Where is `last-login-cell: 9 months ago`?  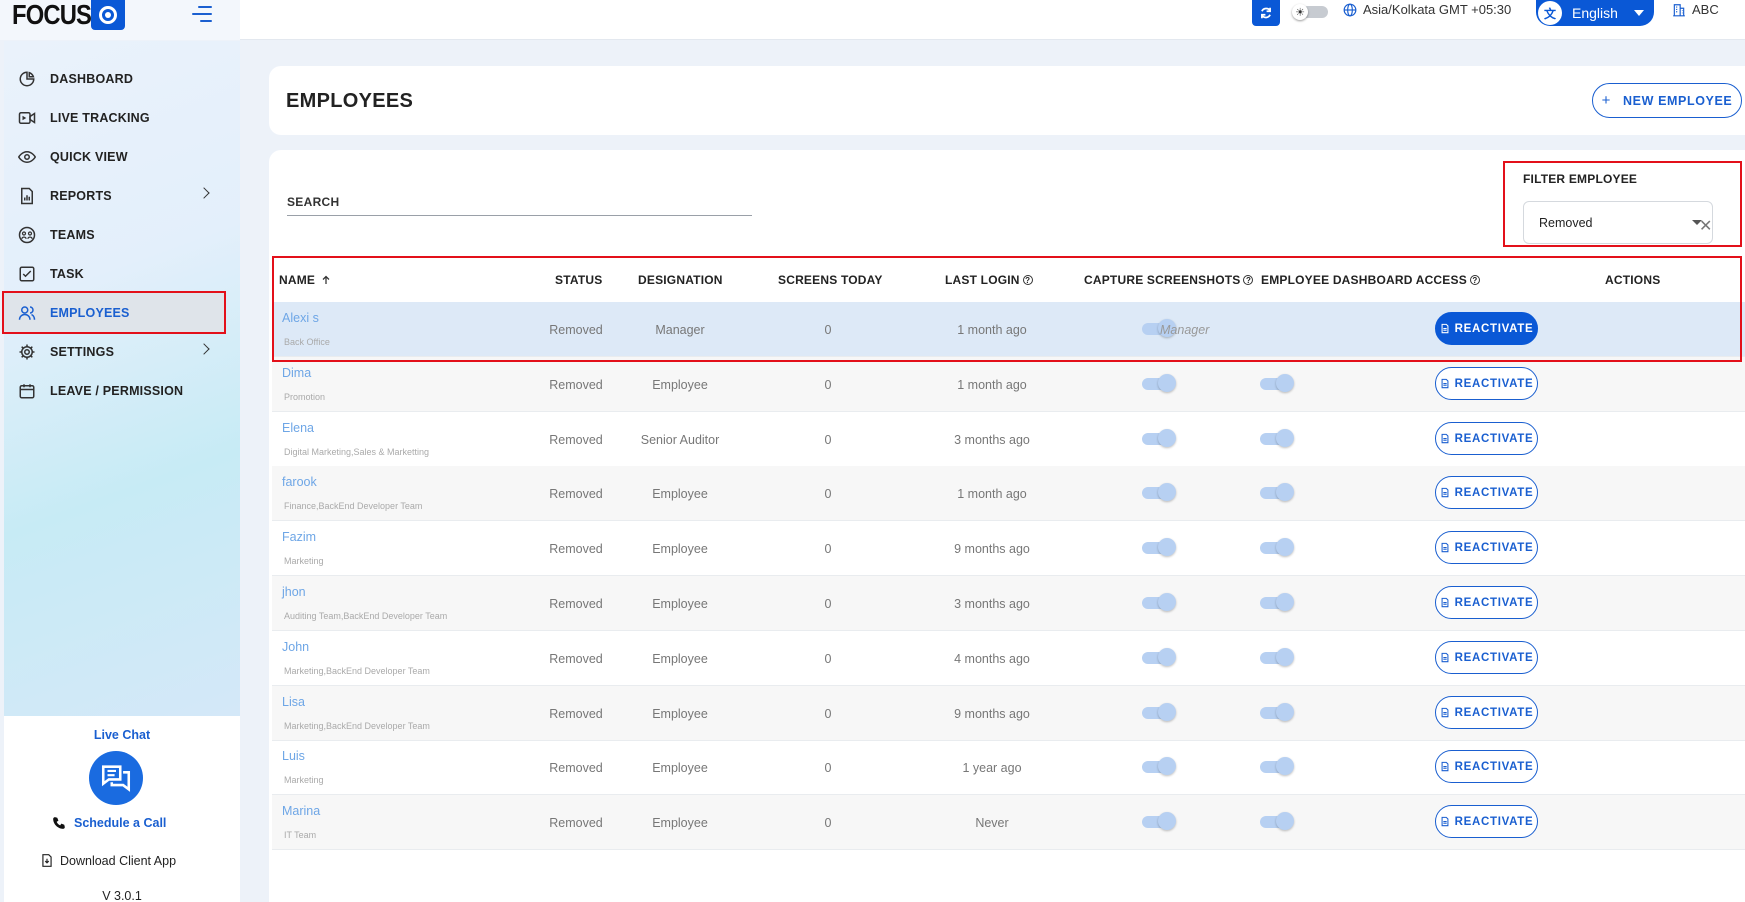
last-login-cell: 9 months ago is located at coordinates (992, 549).